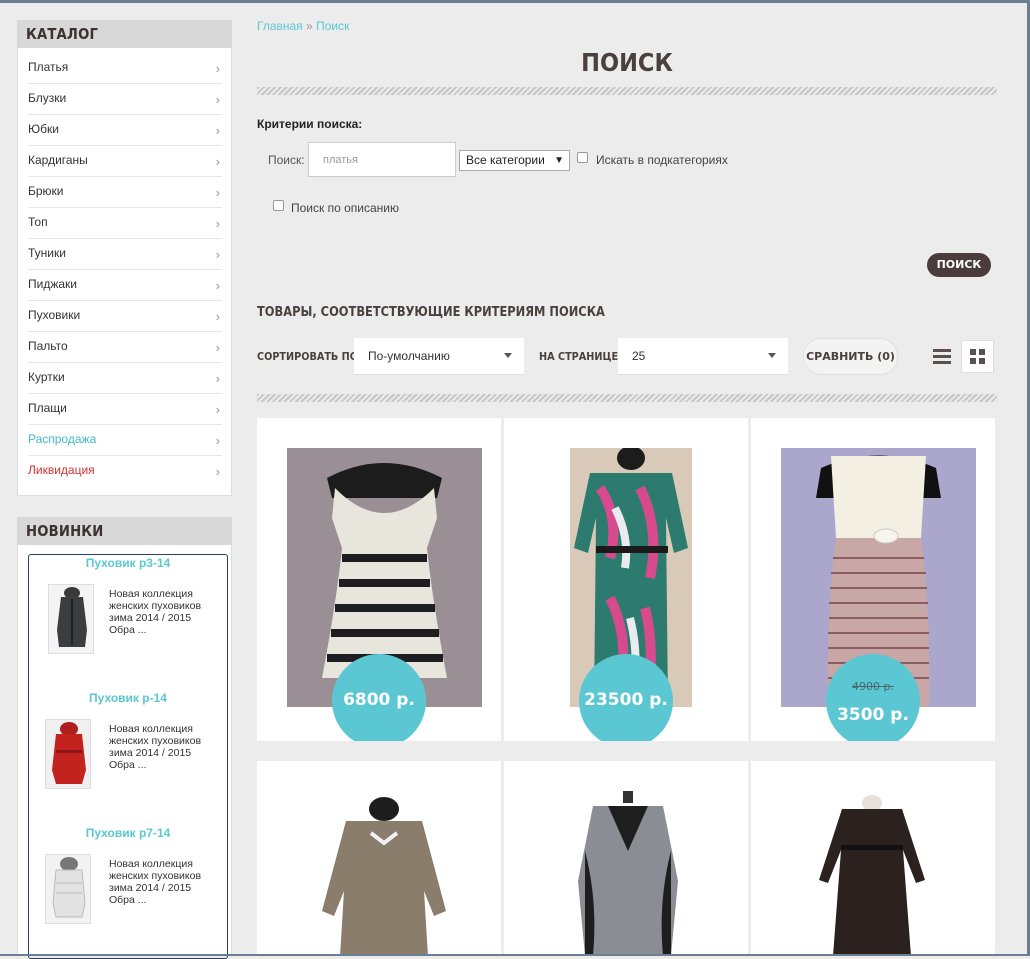 This screenshot has width=1030, height=959. What do you see at coordinates (38, 222) in the screenshot?
I see `sidebar-item-label: Топ` at bounding box center [38, 222].